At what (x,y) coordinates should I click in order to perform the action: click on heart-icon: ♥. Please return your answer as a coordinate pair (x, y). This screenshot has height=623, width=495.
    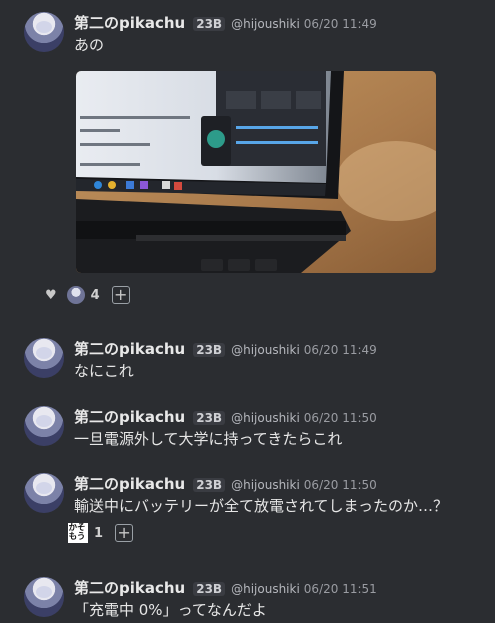
    Looking at the image, I should click on (51, 295).